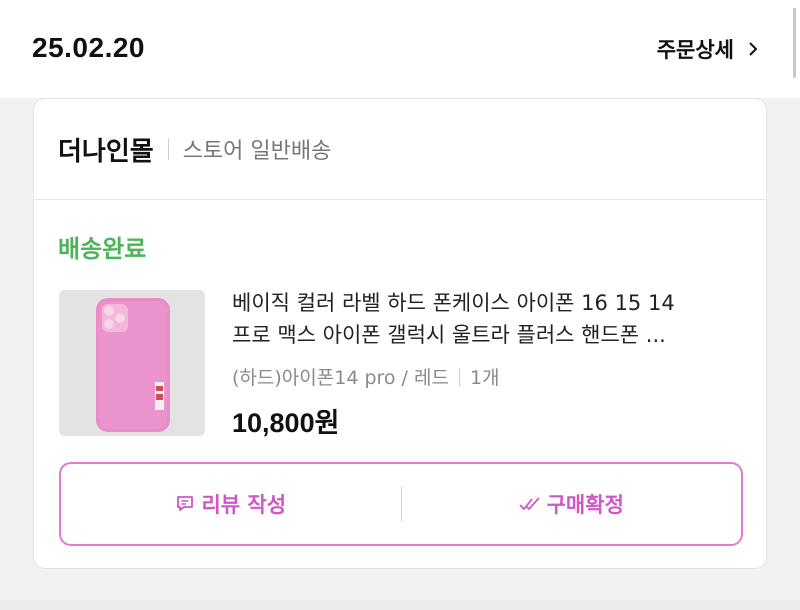 Image resolution: width=800 pixels, height=610 pixels. I want to click on order-detail-label: 주문상세, so click(695, 50).